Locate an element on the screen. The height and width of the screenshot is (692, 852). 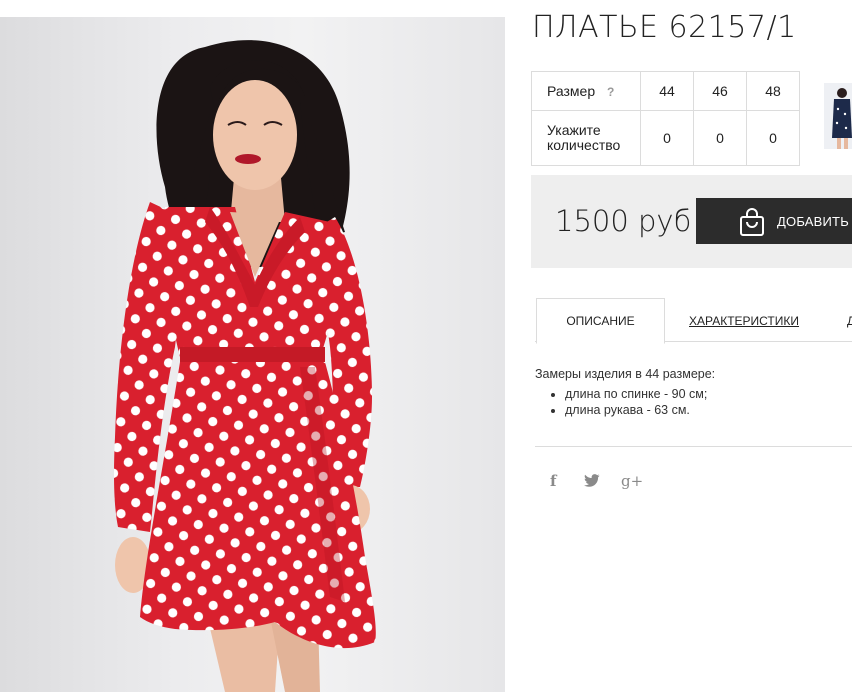
quantity-row: Укажите количество 0 0 0 is located at coordinates (665, 138).